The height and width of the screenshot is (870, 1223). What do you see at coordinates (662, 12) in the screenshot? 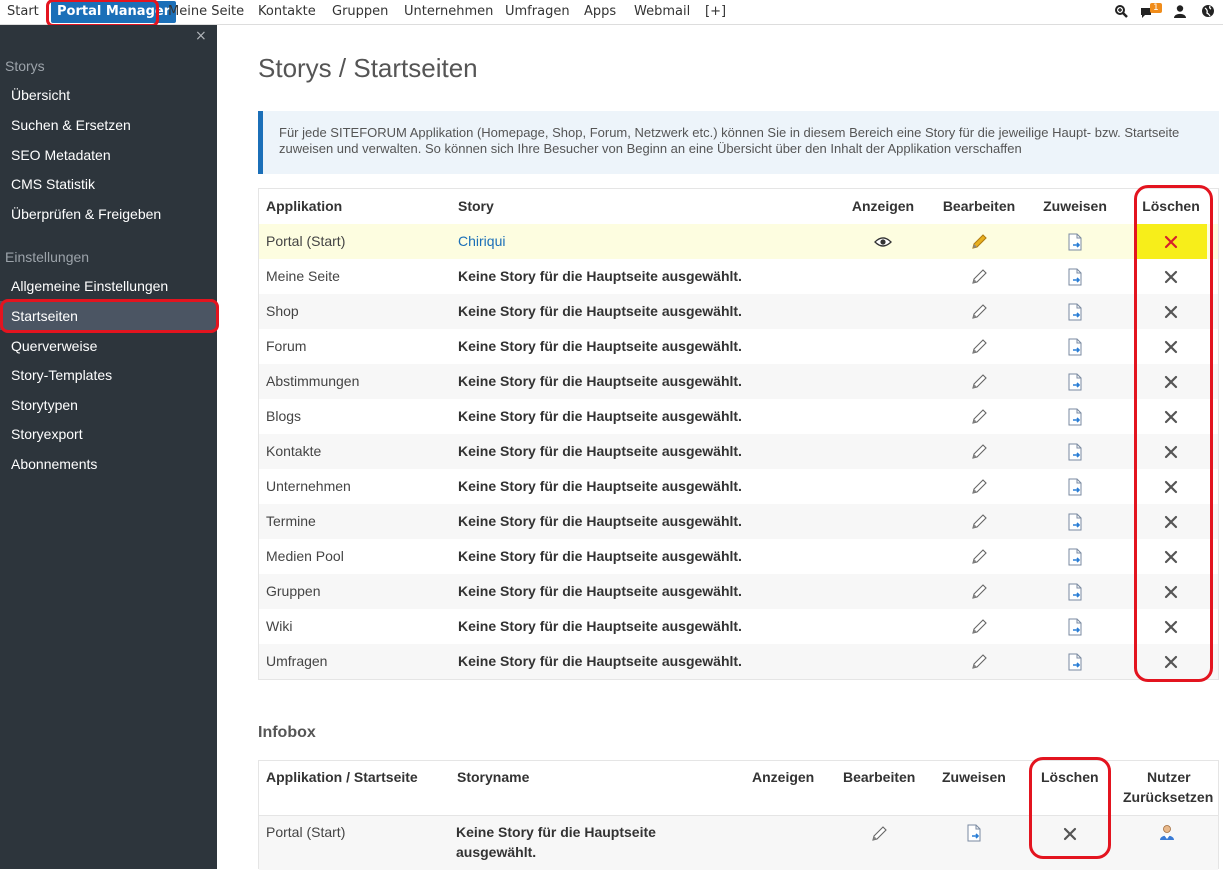
I see `nav-webmail: Webmail` at bounding box center [662, 12].